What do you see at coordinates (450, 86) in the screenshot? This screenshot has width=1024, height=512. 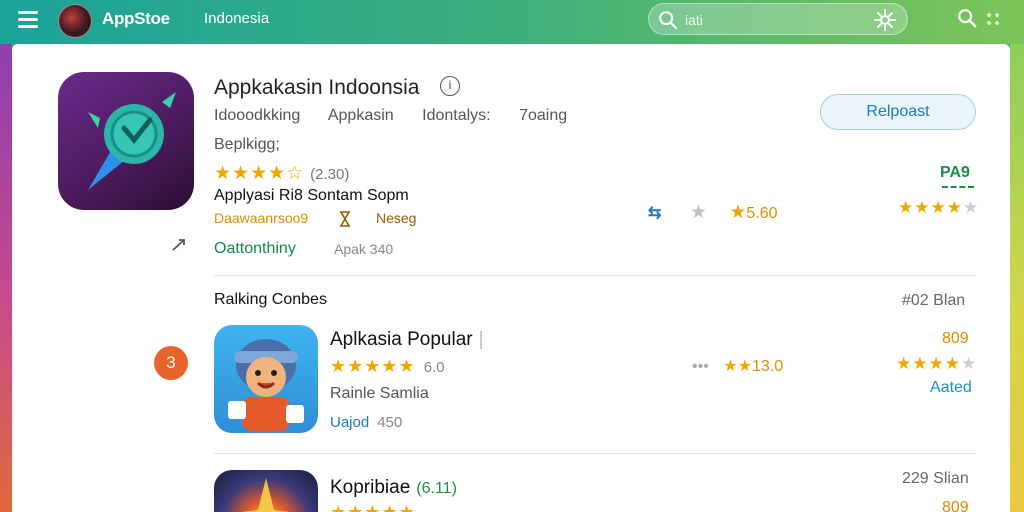 I see `info-icon: i` at bounding box center [450, 86].